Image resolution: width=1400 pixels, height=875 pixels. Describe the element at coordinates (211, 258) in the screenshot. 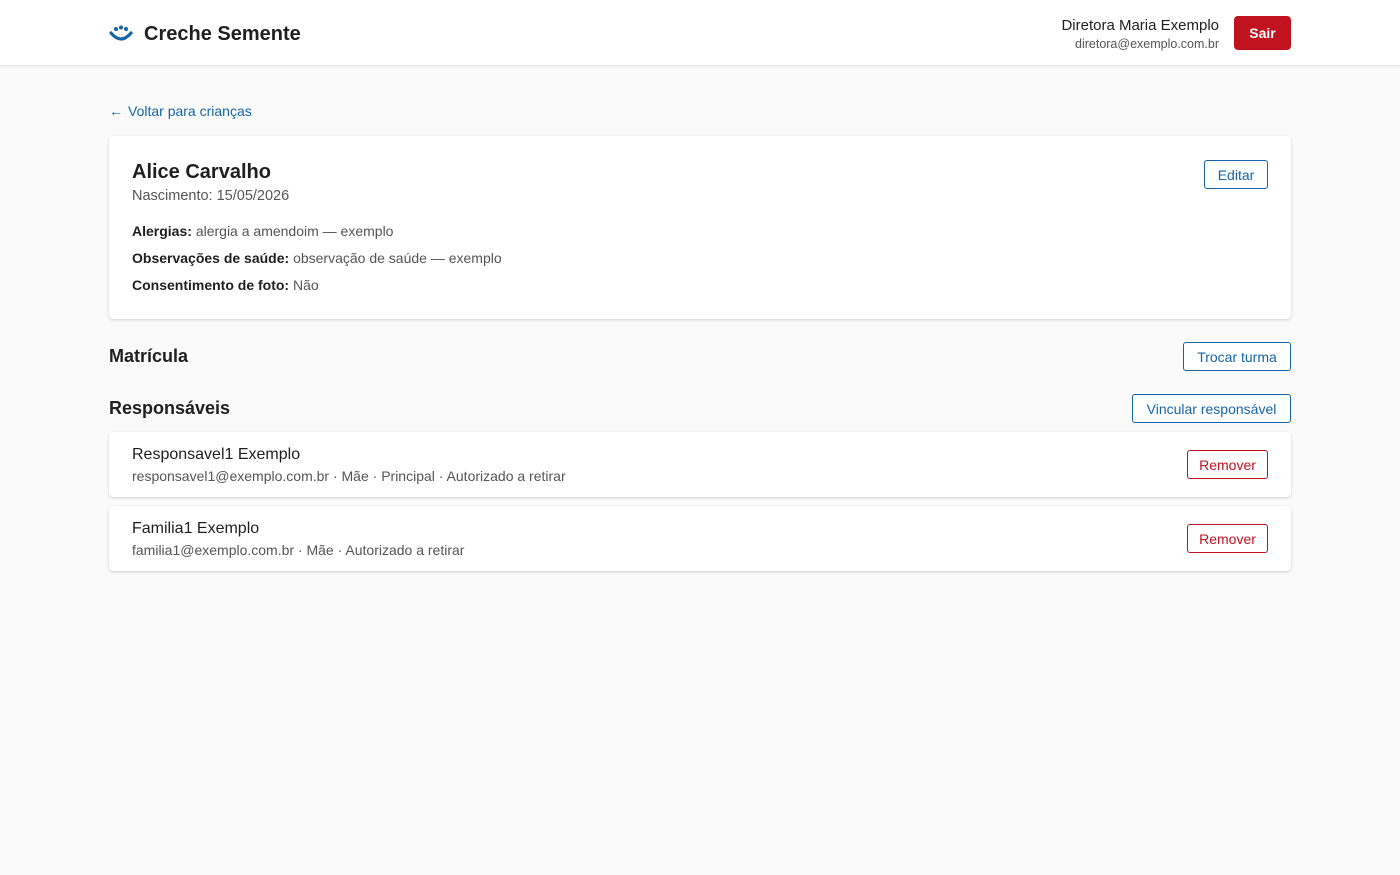

I see `health-notes-label: Observações de saúde:` at that location.